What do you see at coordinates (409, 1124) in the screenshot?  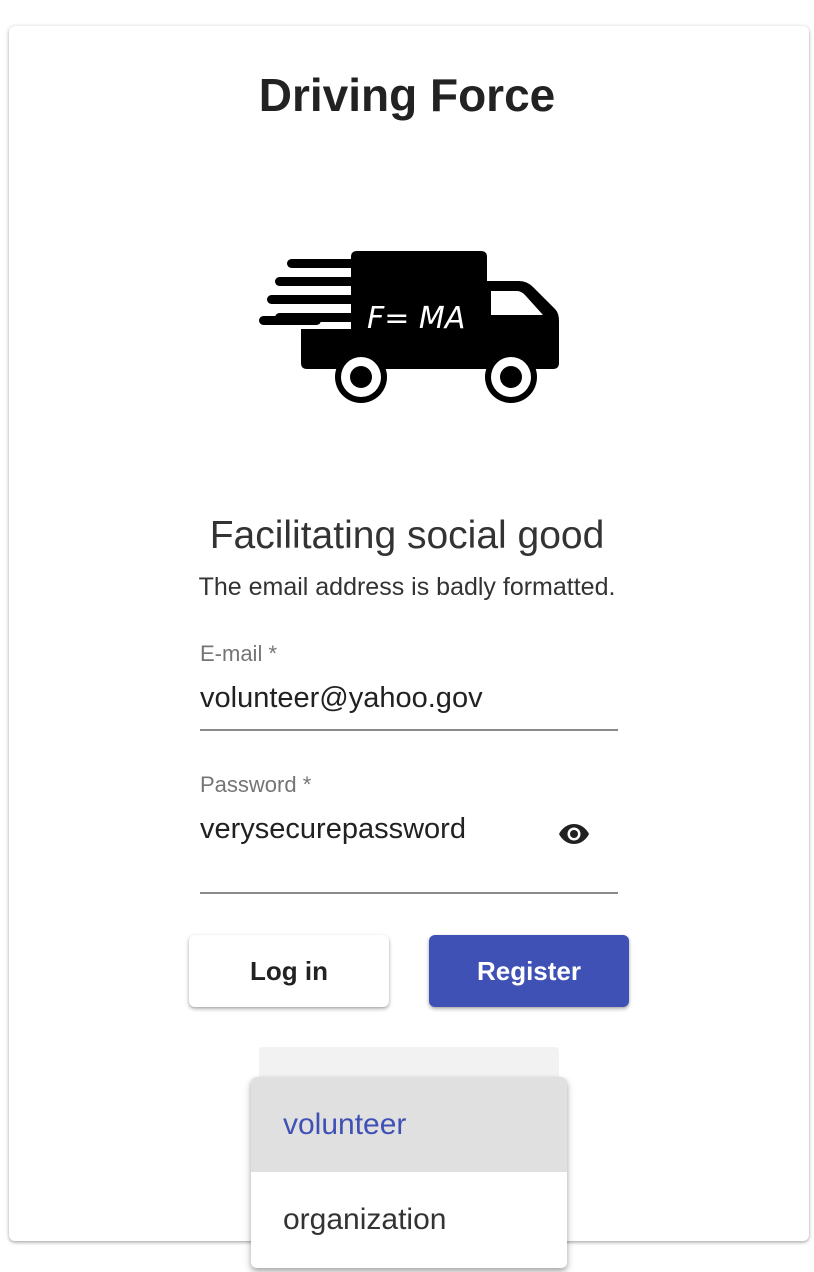 I see `role-option-volunteer: volunteer` at bounding box center [409, 1124].